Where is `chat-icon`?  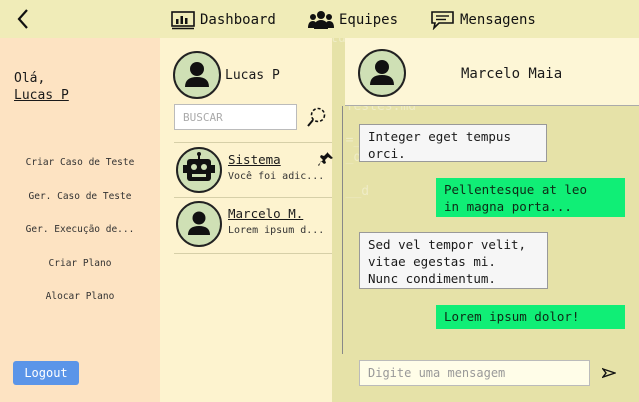 chat-icon is located at coordinates (442, 20).